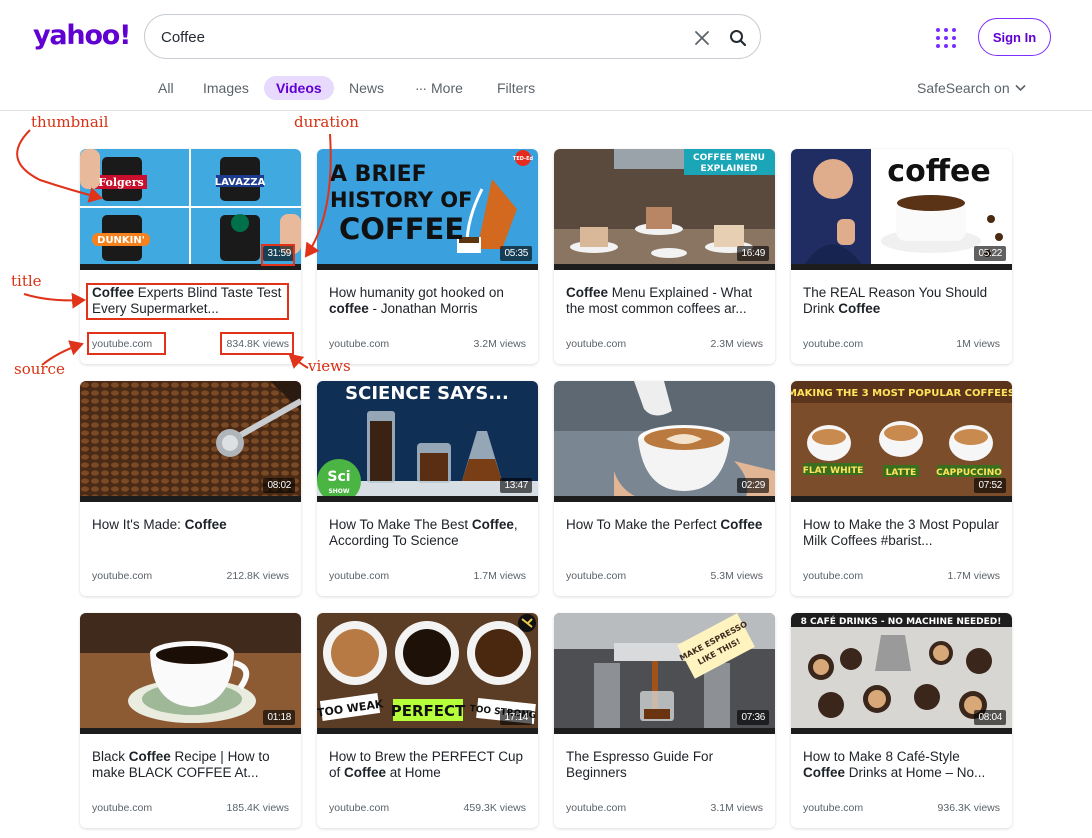 The width and height of the screenshot is (1092, 838). Describe the element at coordinates (26, 281) in the screenshot. I see `annotation-title: title` at that location.